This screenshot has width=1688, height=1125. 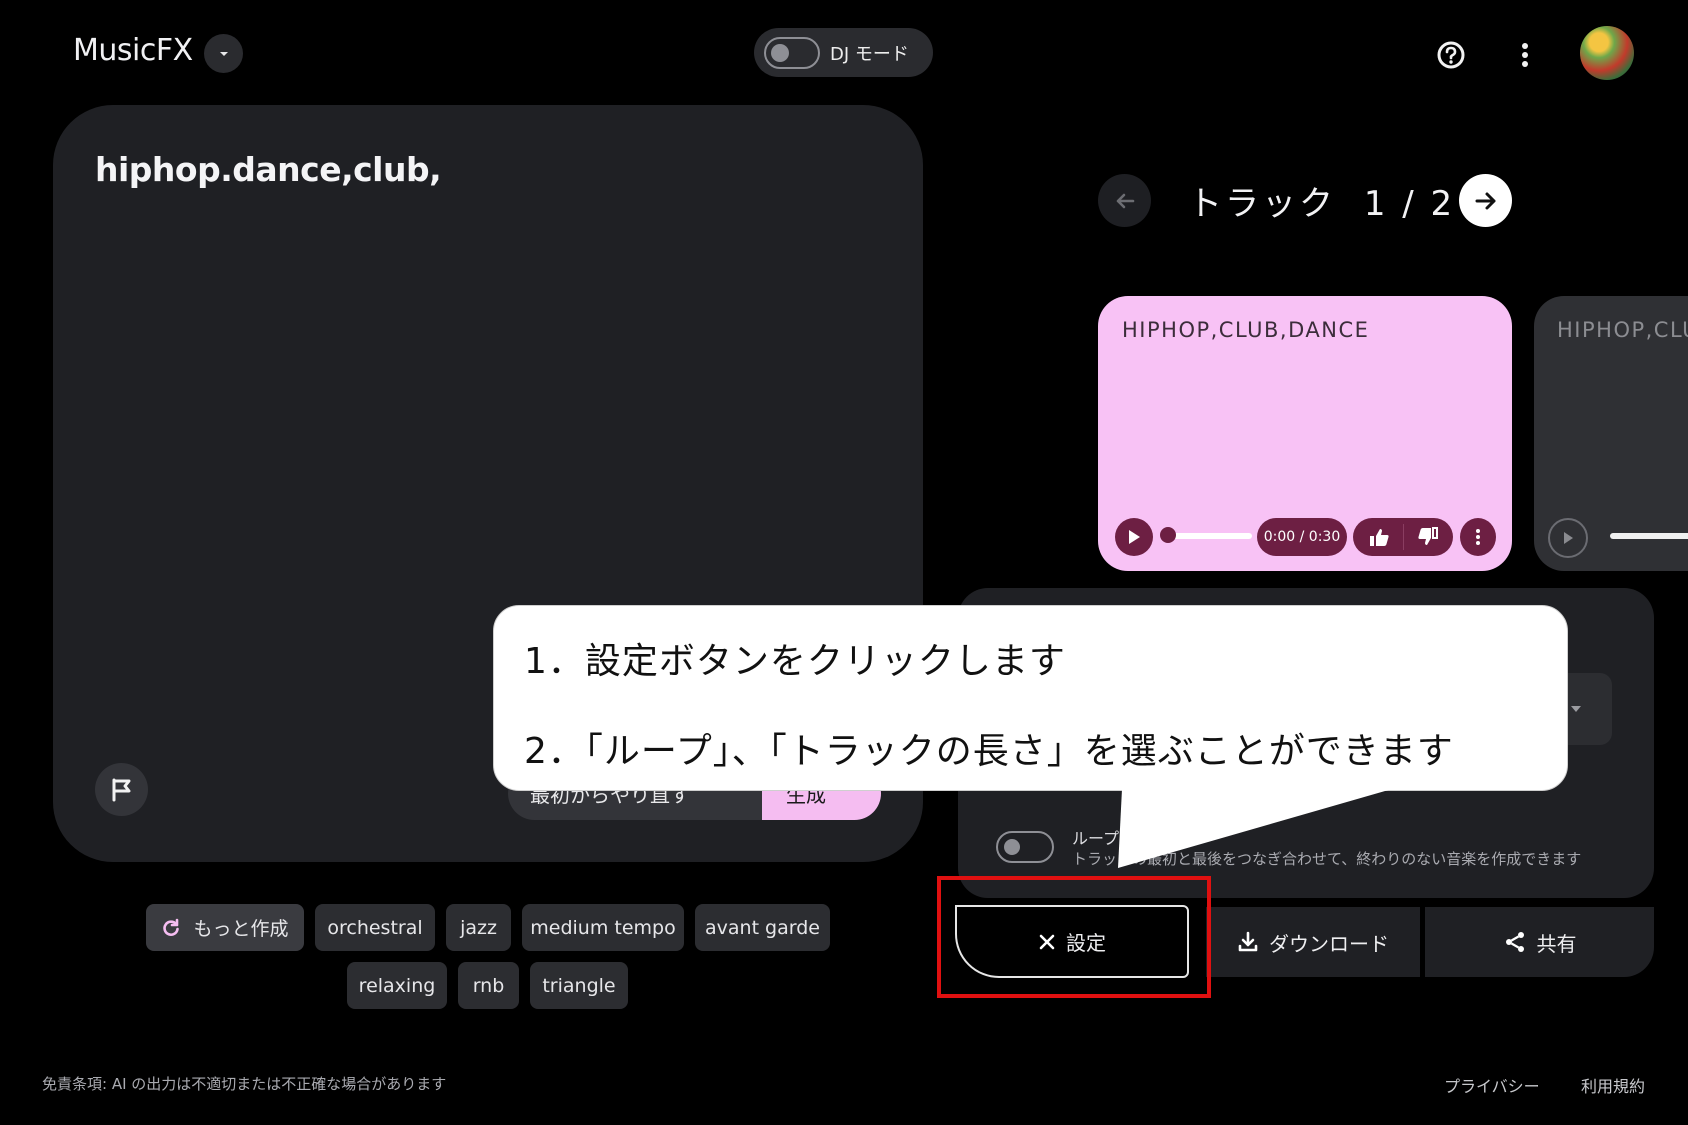 What do you see at coordinates (133, 50) in the screenshot?
I see `app-logo: MusicFX` at bounding box center [133, 50].